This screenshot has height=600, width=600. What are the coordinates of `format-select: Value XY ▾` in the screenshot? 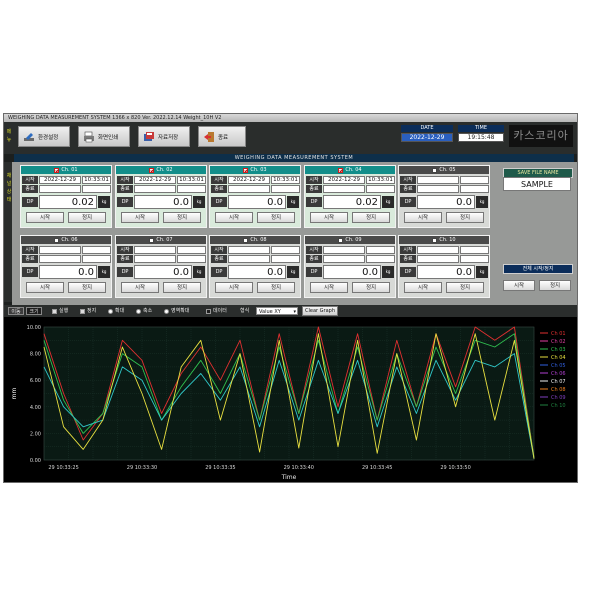 It's located at (277, 311).